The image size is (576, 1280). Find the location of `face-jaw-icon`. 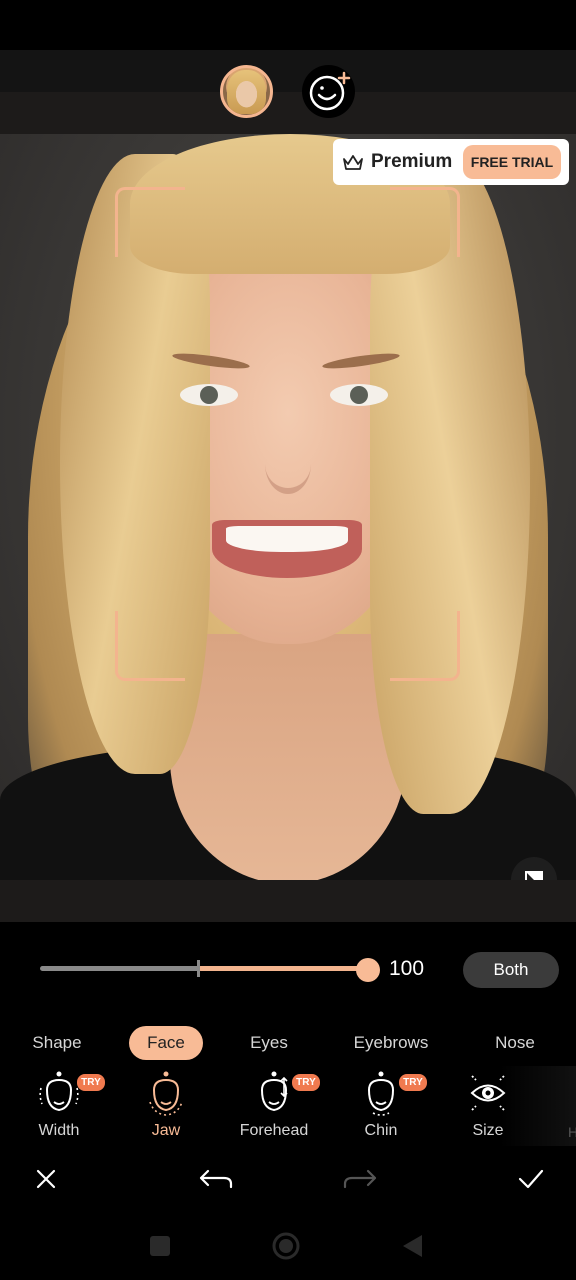

face-jaw-icon is located at coordinates (166, 1093).